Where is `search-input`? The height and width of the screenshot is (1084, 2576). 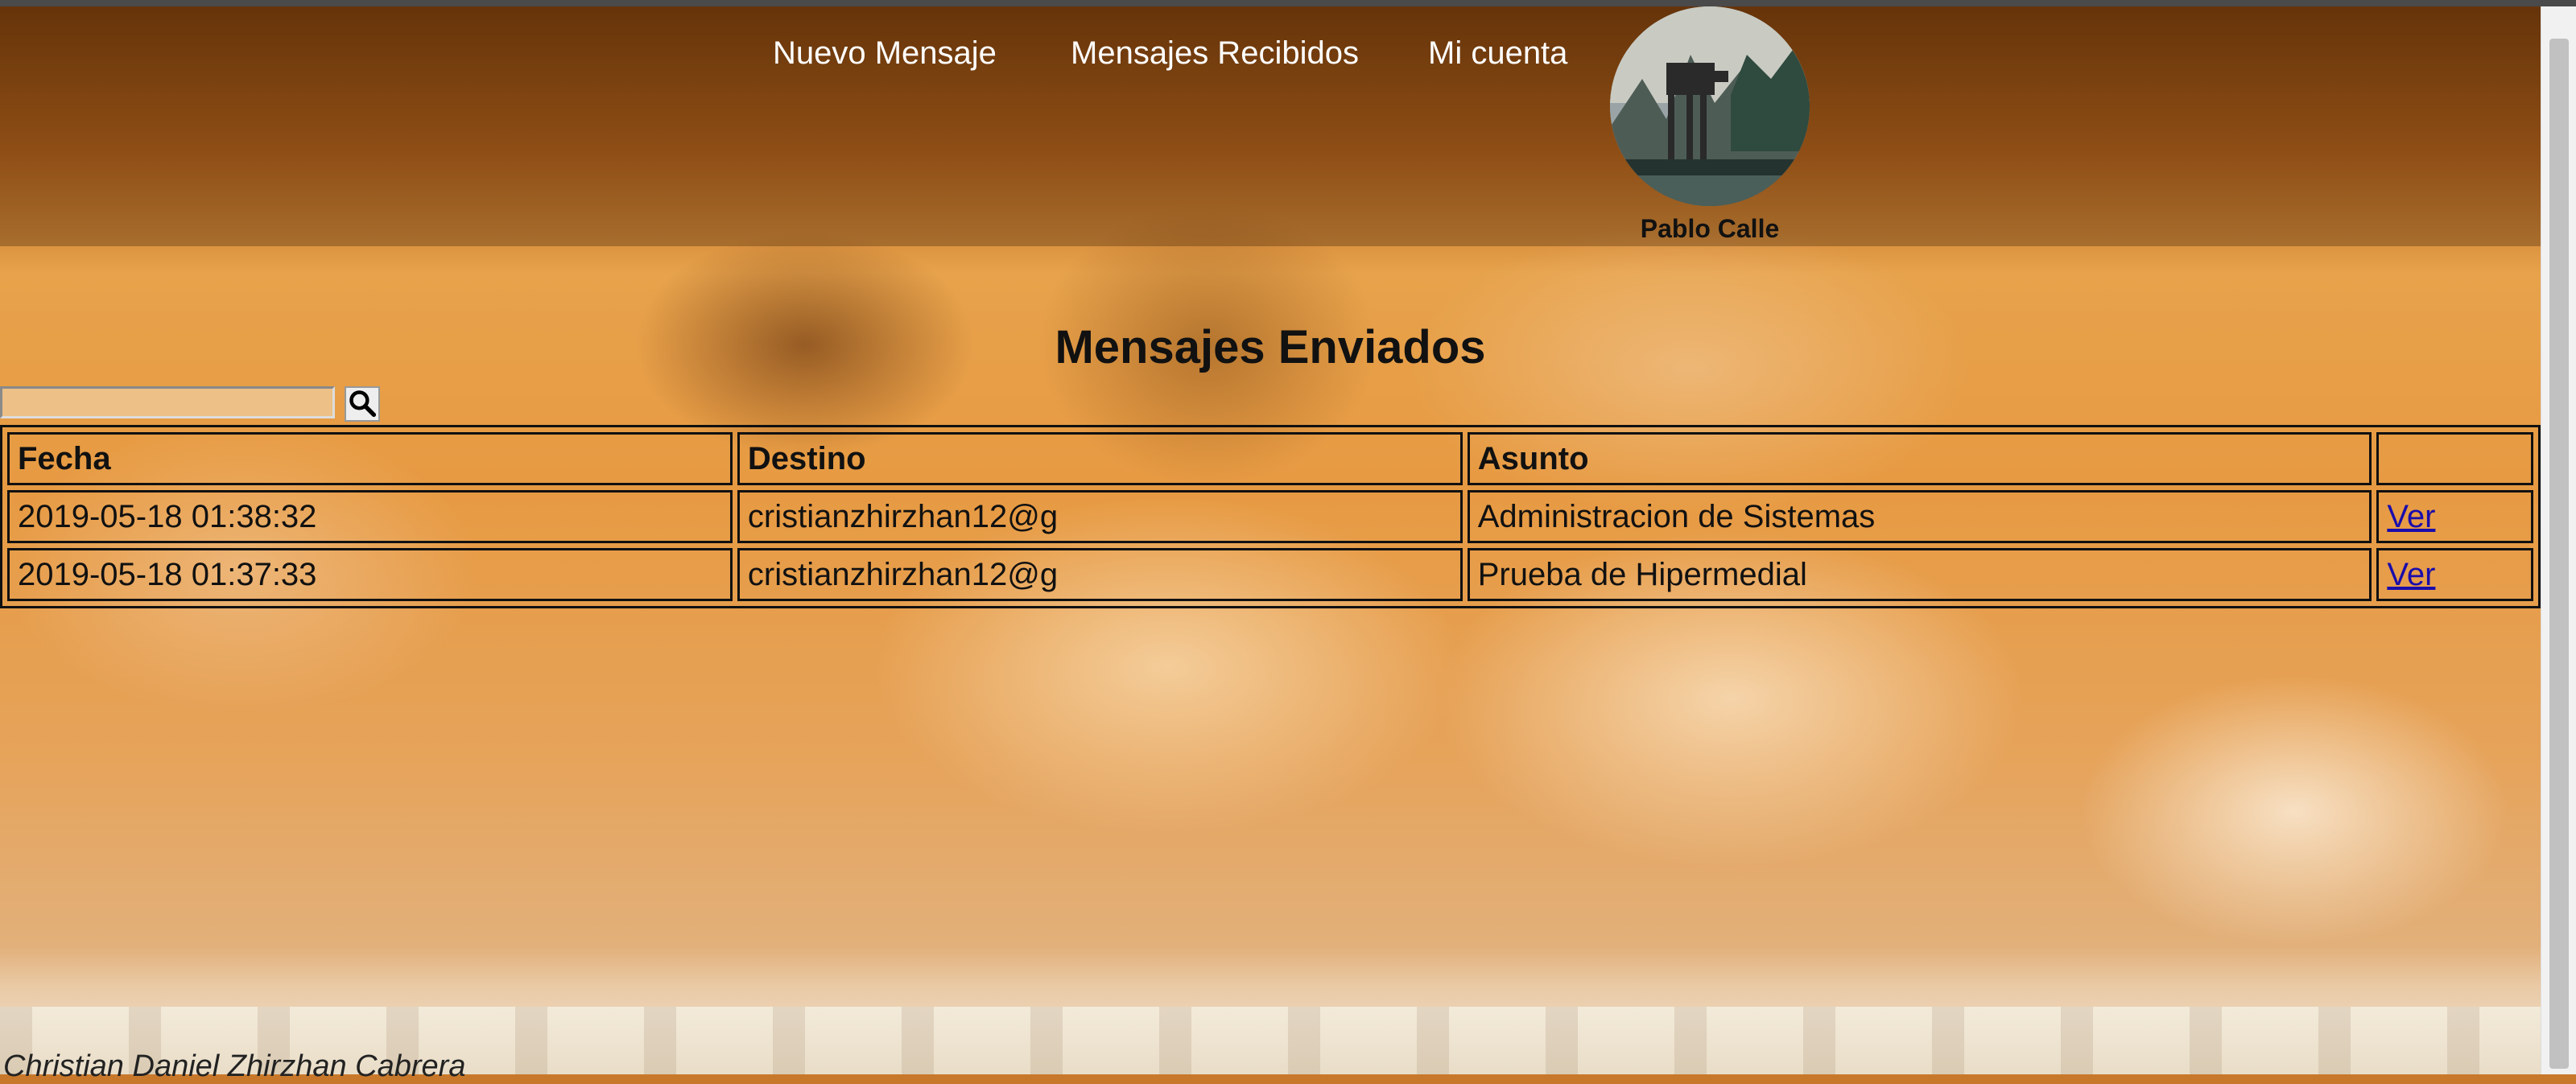 search-input is located at coordinates (167, 402).